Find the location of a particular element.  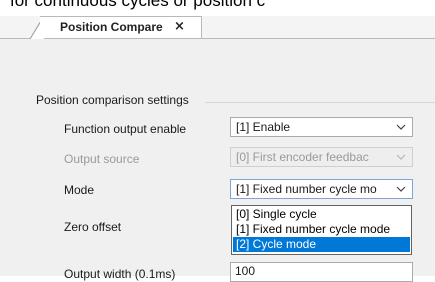

zero-offset-label: Zero offset is located at coordinates (93, 227).